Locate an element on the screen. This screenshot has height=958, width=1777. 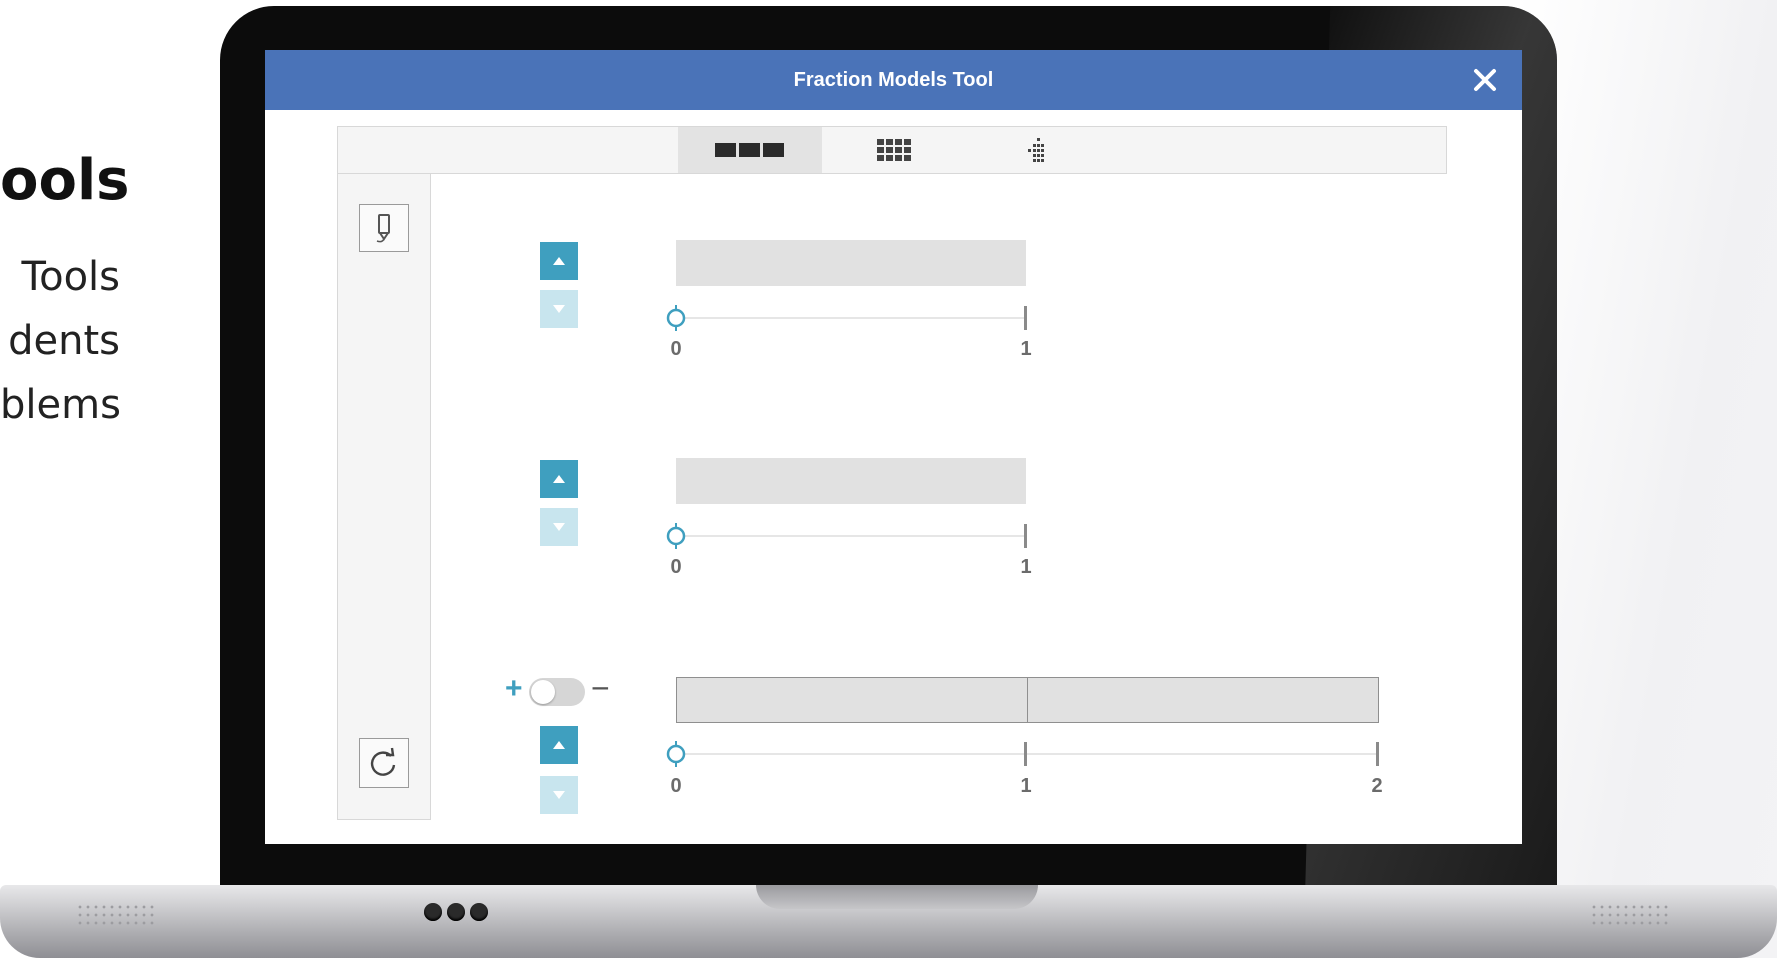
bar-model-icon is located at coordinates (749, 150).